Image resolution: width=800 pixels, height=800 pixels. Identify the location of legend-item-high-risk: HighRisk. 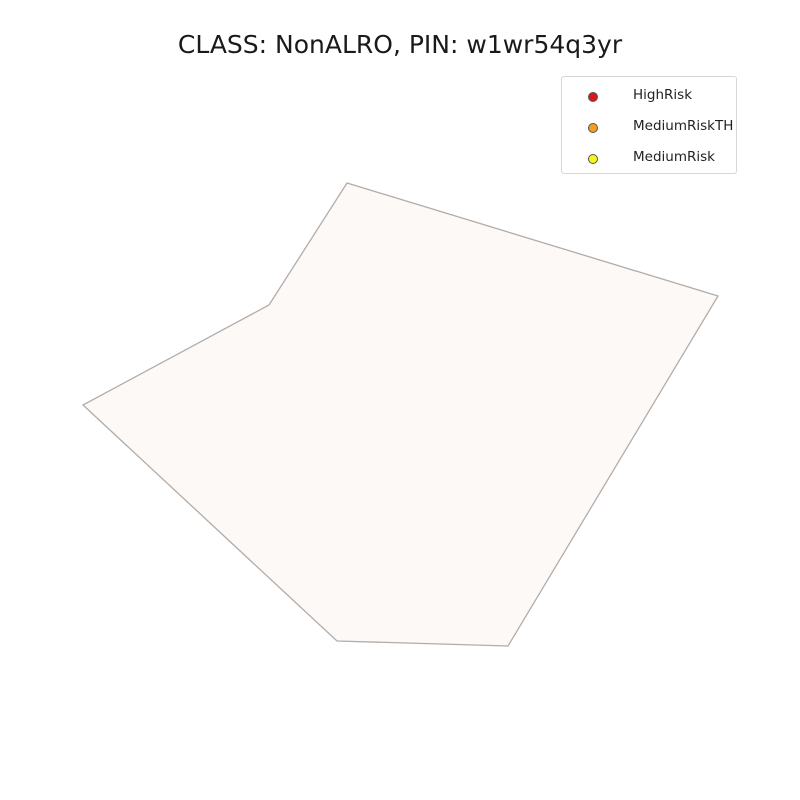
(649, 102).